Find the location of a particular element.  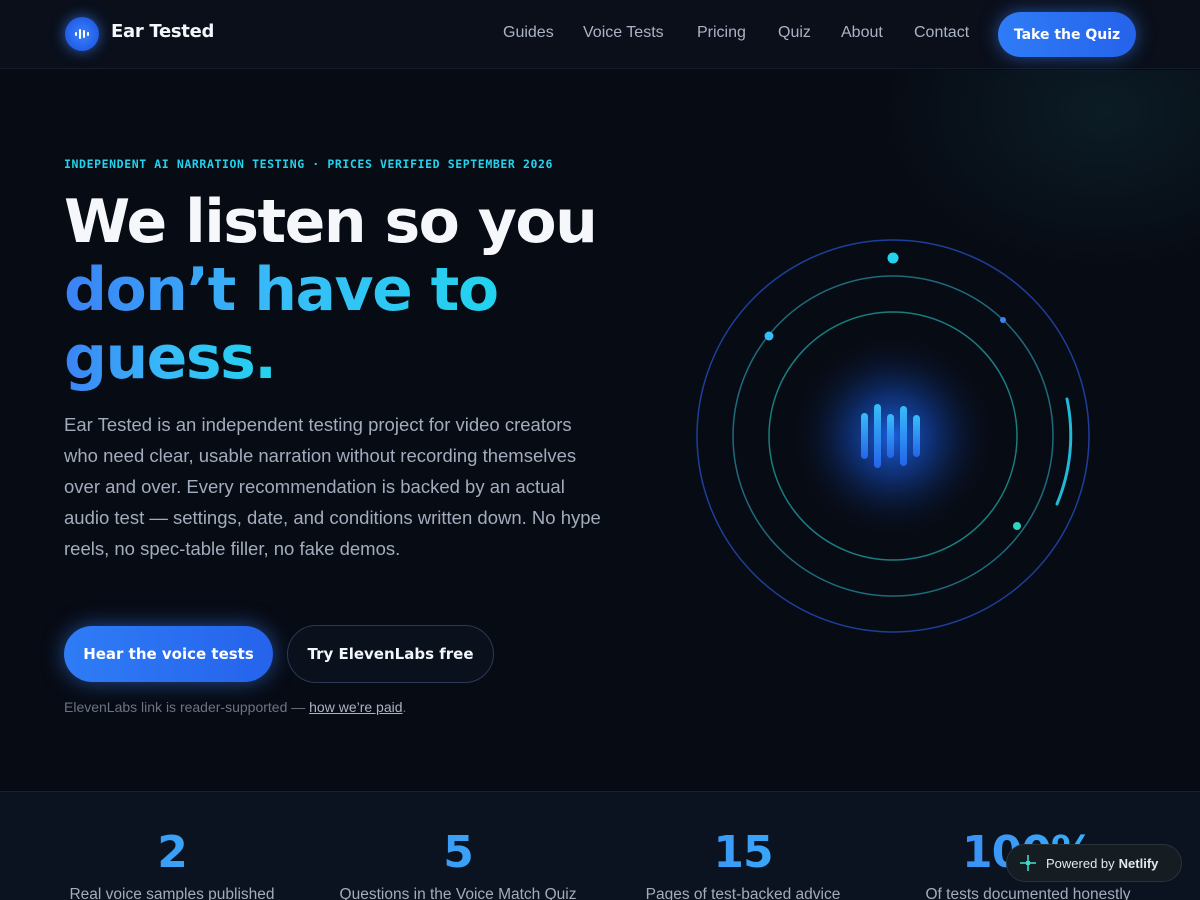

nav-pricing: Pricing is located at coordinates (721, 33).